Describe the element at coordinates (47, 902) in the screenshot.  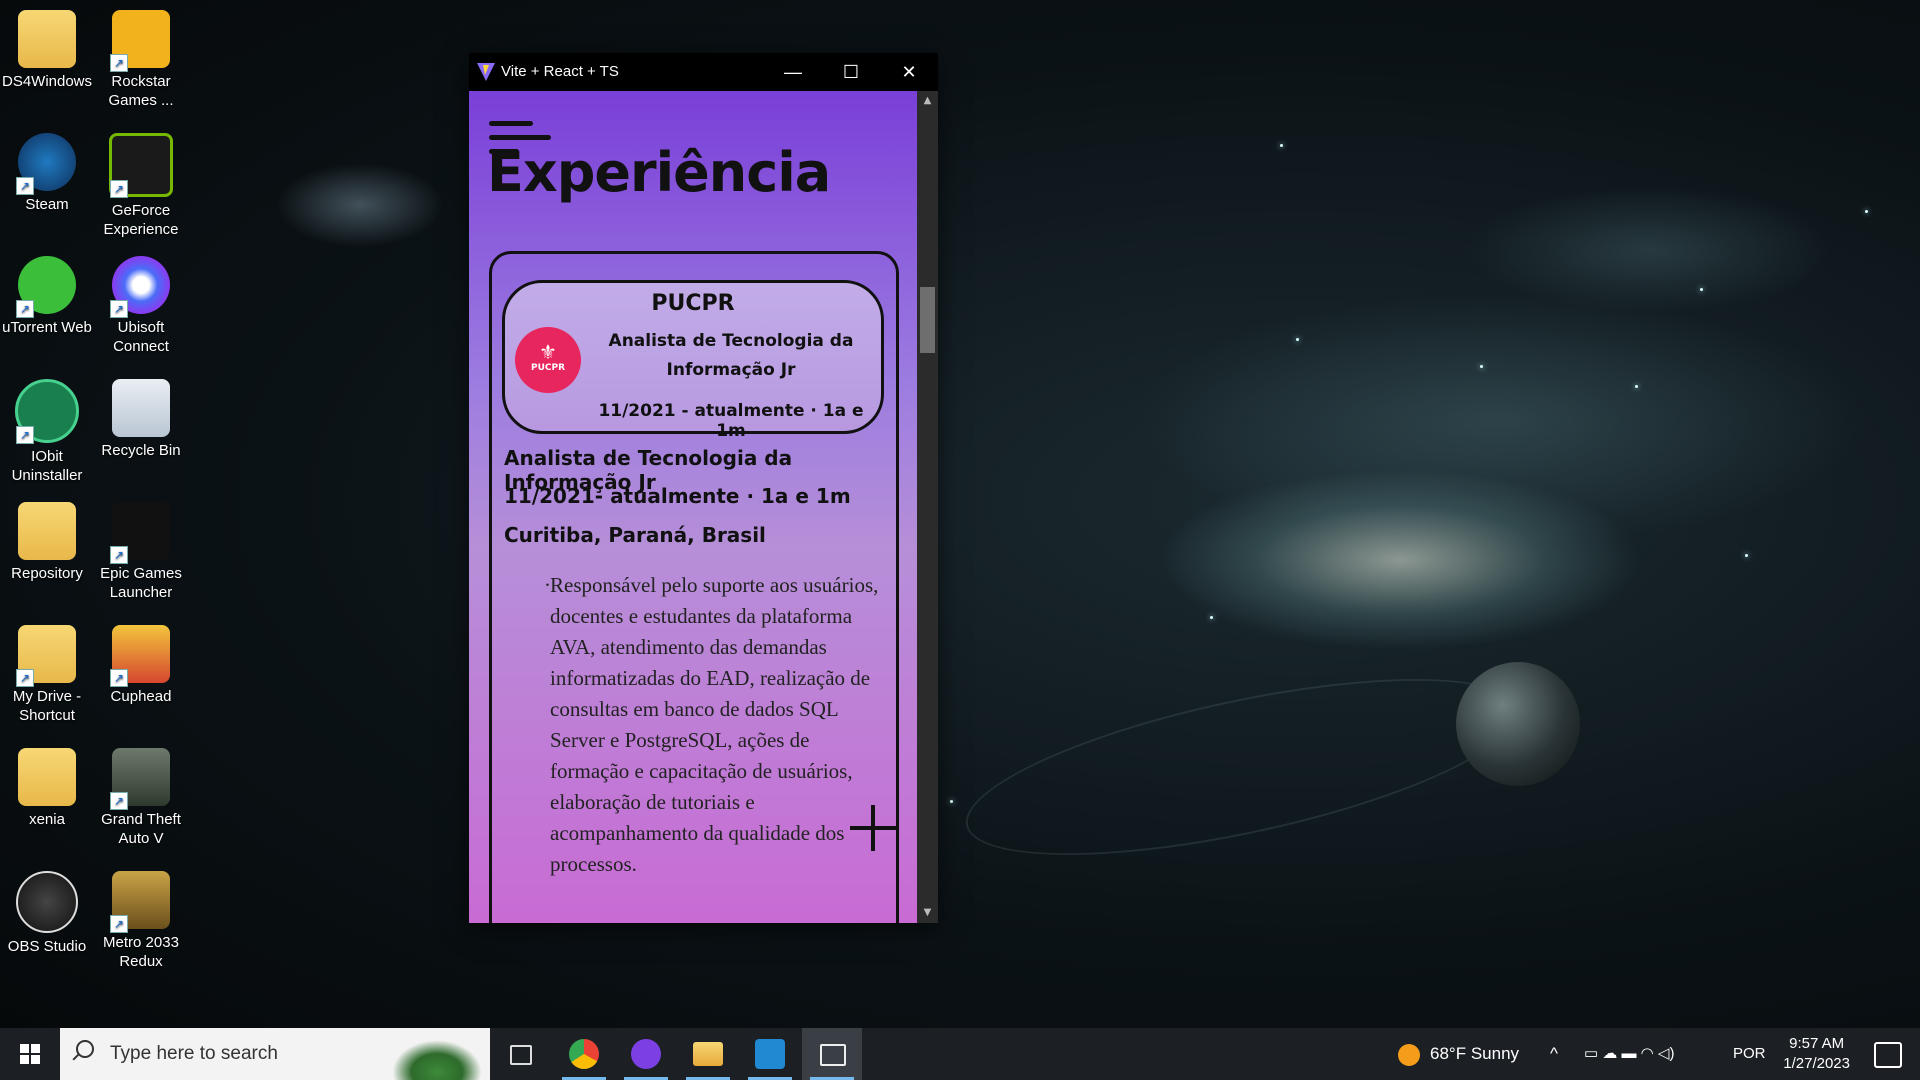
I see `obs-icon` at that location.